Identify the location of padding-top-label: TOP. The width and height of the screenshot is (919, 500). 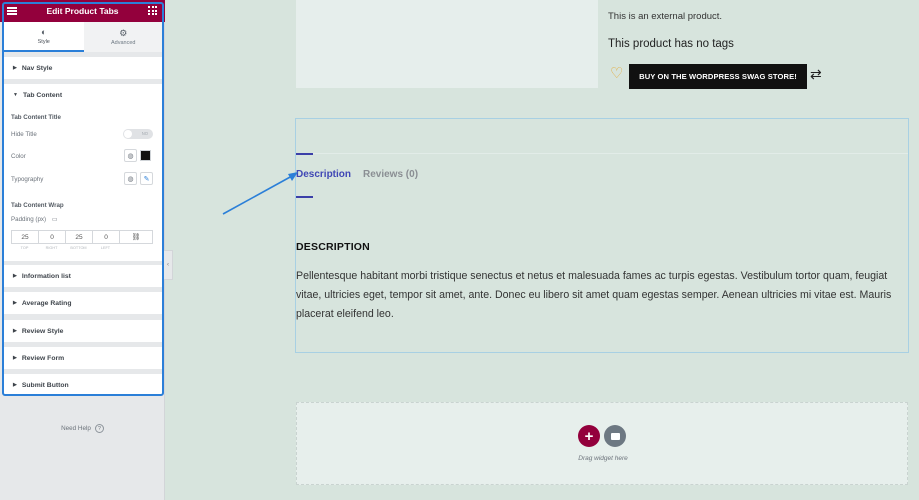
(24, 248).